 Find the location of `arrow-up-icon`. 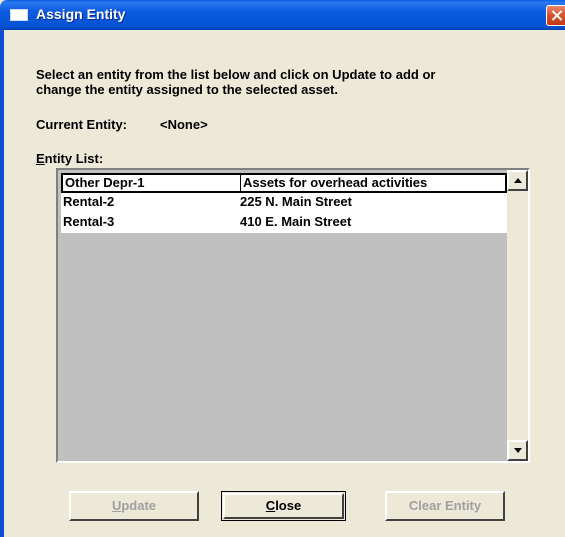

arrow-up-icon is located at coordinates (518, 180).